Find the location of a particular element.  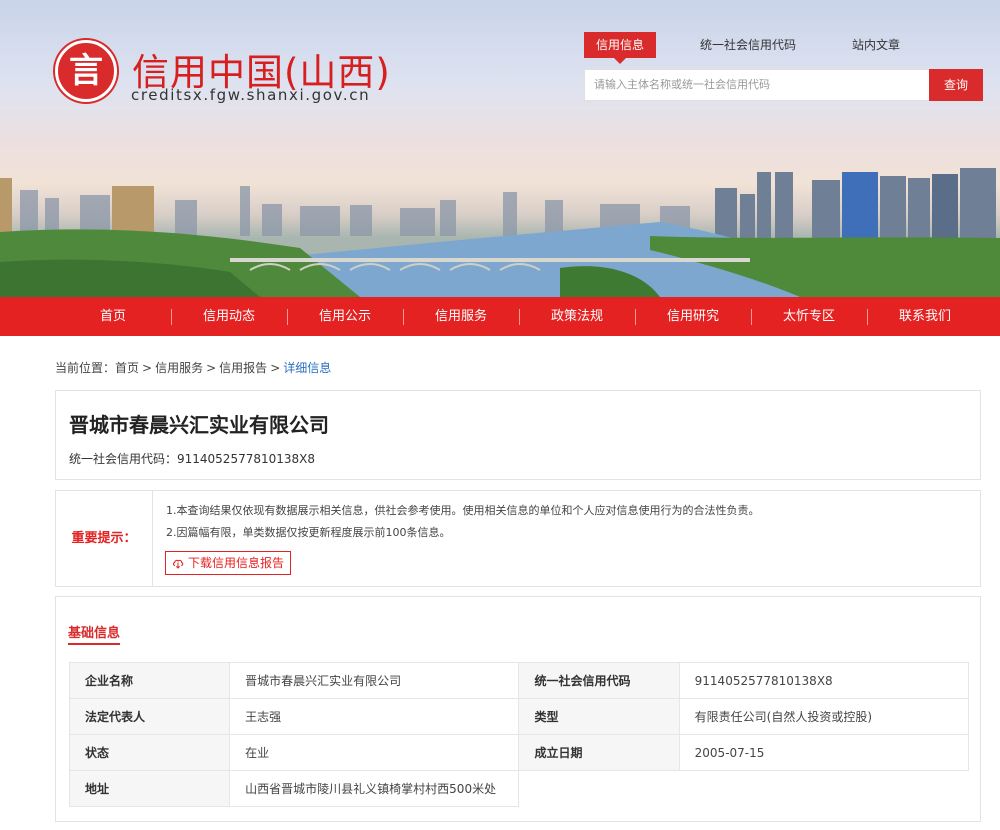

search-button: 查询 is located at coordinates (956, 85).